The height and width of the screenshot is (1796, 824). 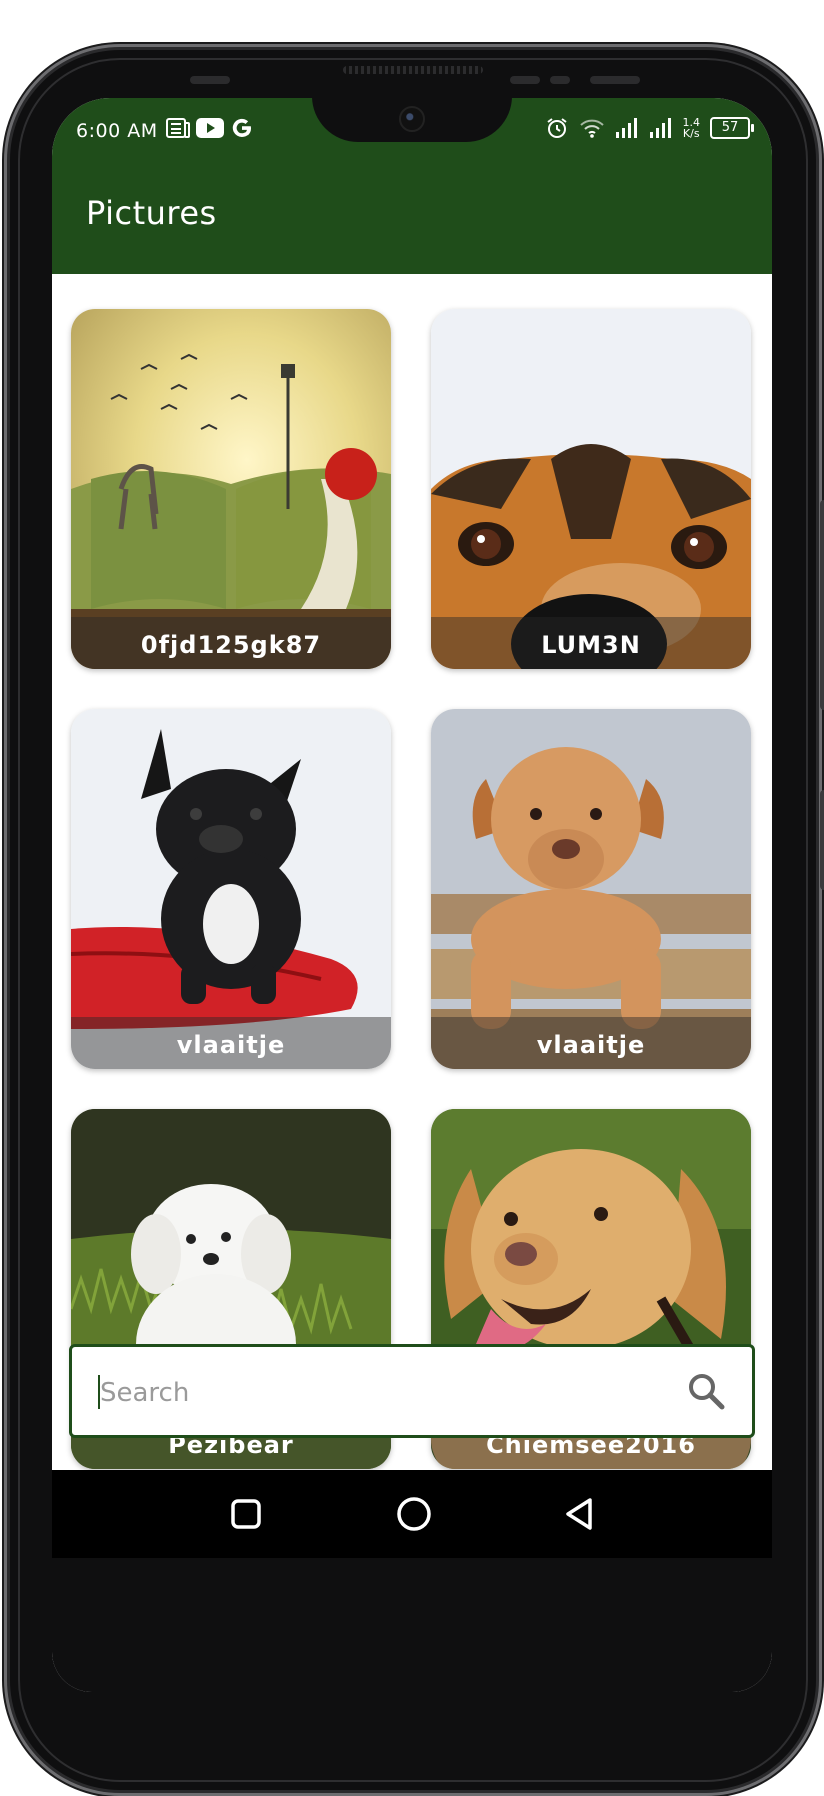 I want to click on battery-icon: 57, so click(x=732, y=128).